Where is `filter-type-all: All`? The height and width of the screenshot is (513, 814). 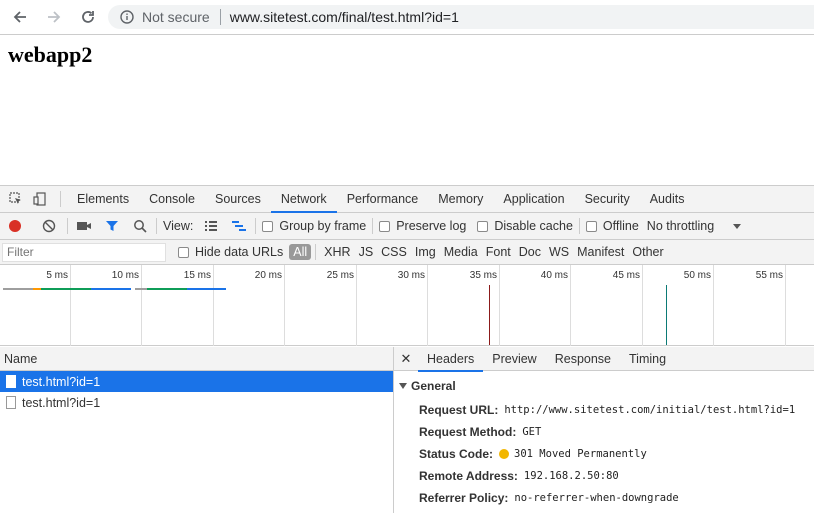 filter-type-all: All is located at coordinates (300, 252).